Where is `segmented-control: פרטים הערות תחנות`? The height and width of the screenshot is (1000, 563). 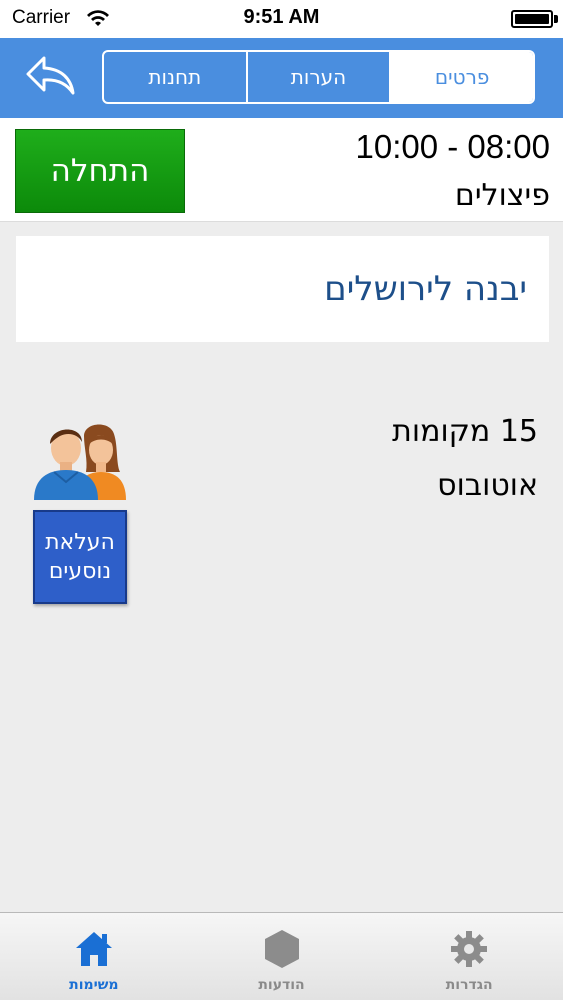
segmented-control: פרטים הערות תחנות is located at coordinates (318, 77).